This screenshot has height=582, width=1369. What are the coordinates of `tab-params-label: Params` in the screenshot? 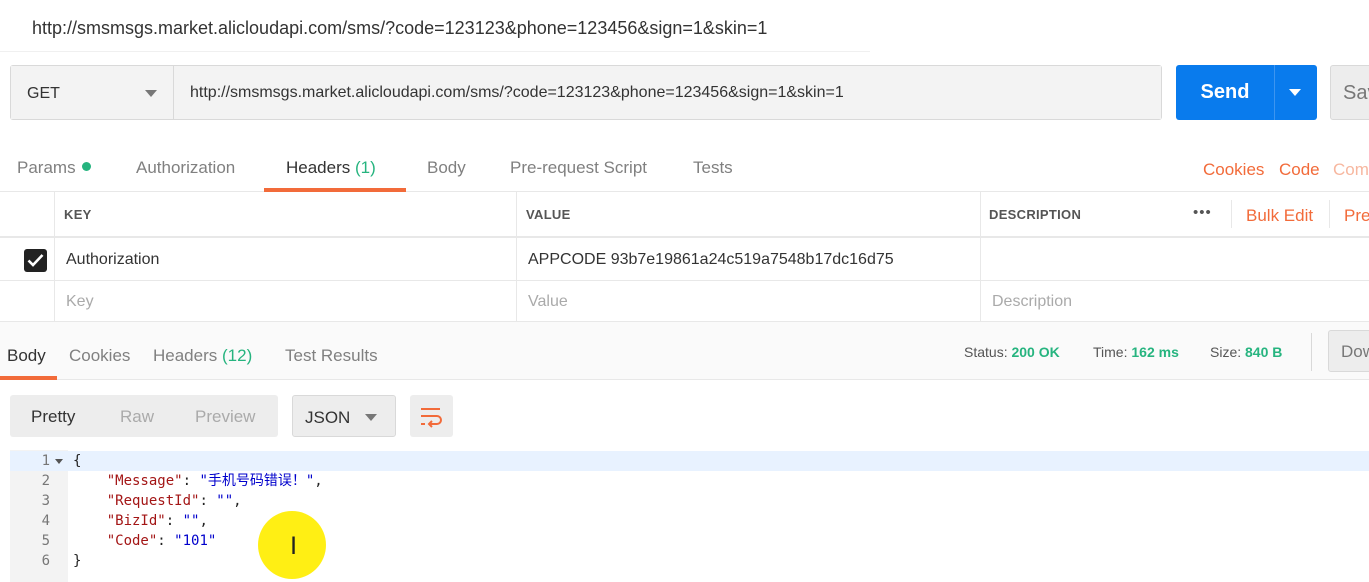 It's located at (46, 167).